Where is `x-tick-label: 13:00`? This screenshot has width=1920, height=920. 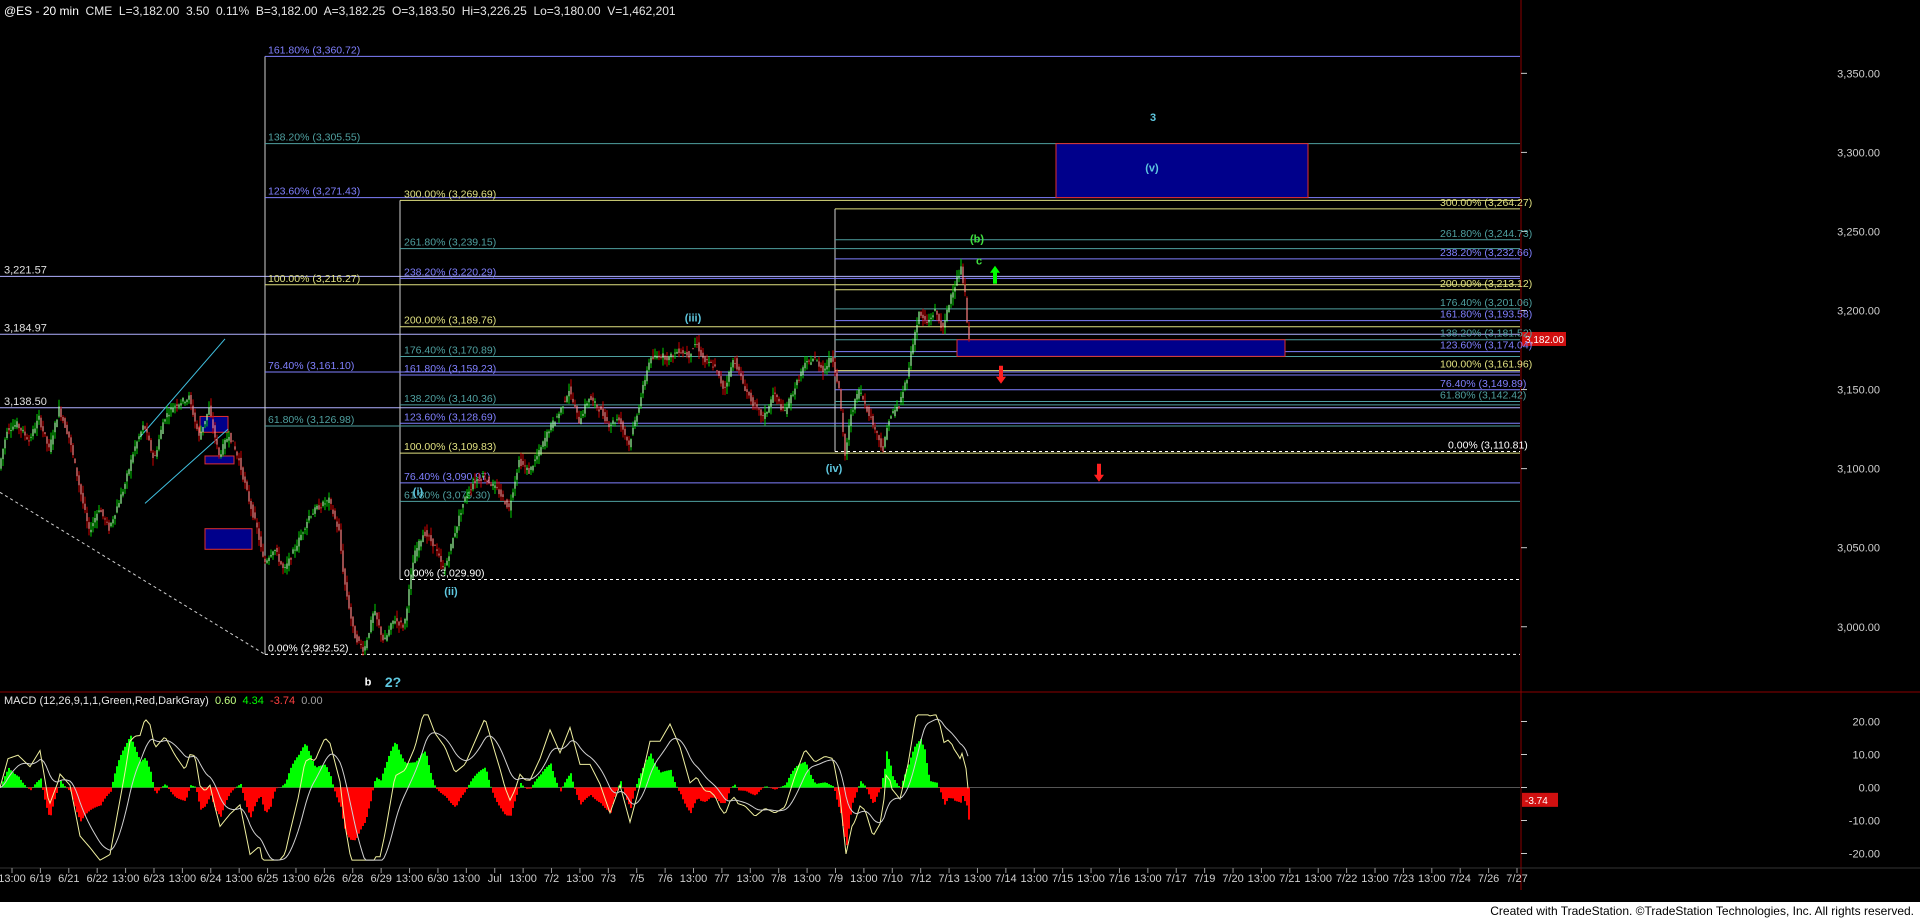
x-tick-label: 13:00 is located at coordinates (1318, 879).